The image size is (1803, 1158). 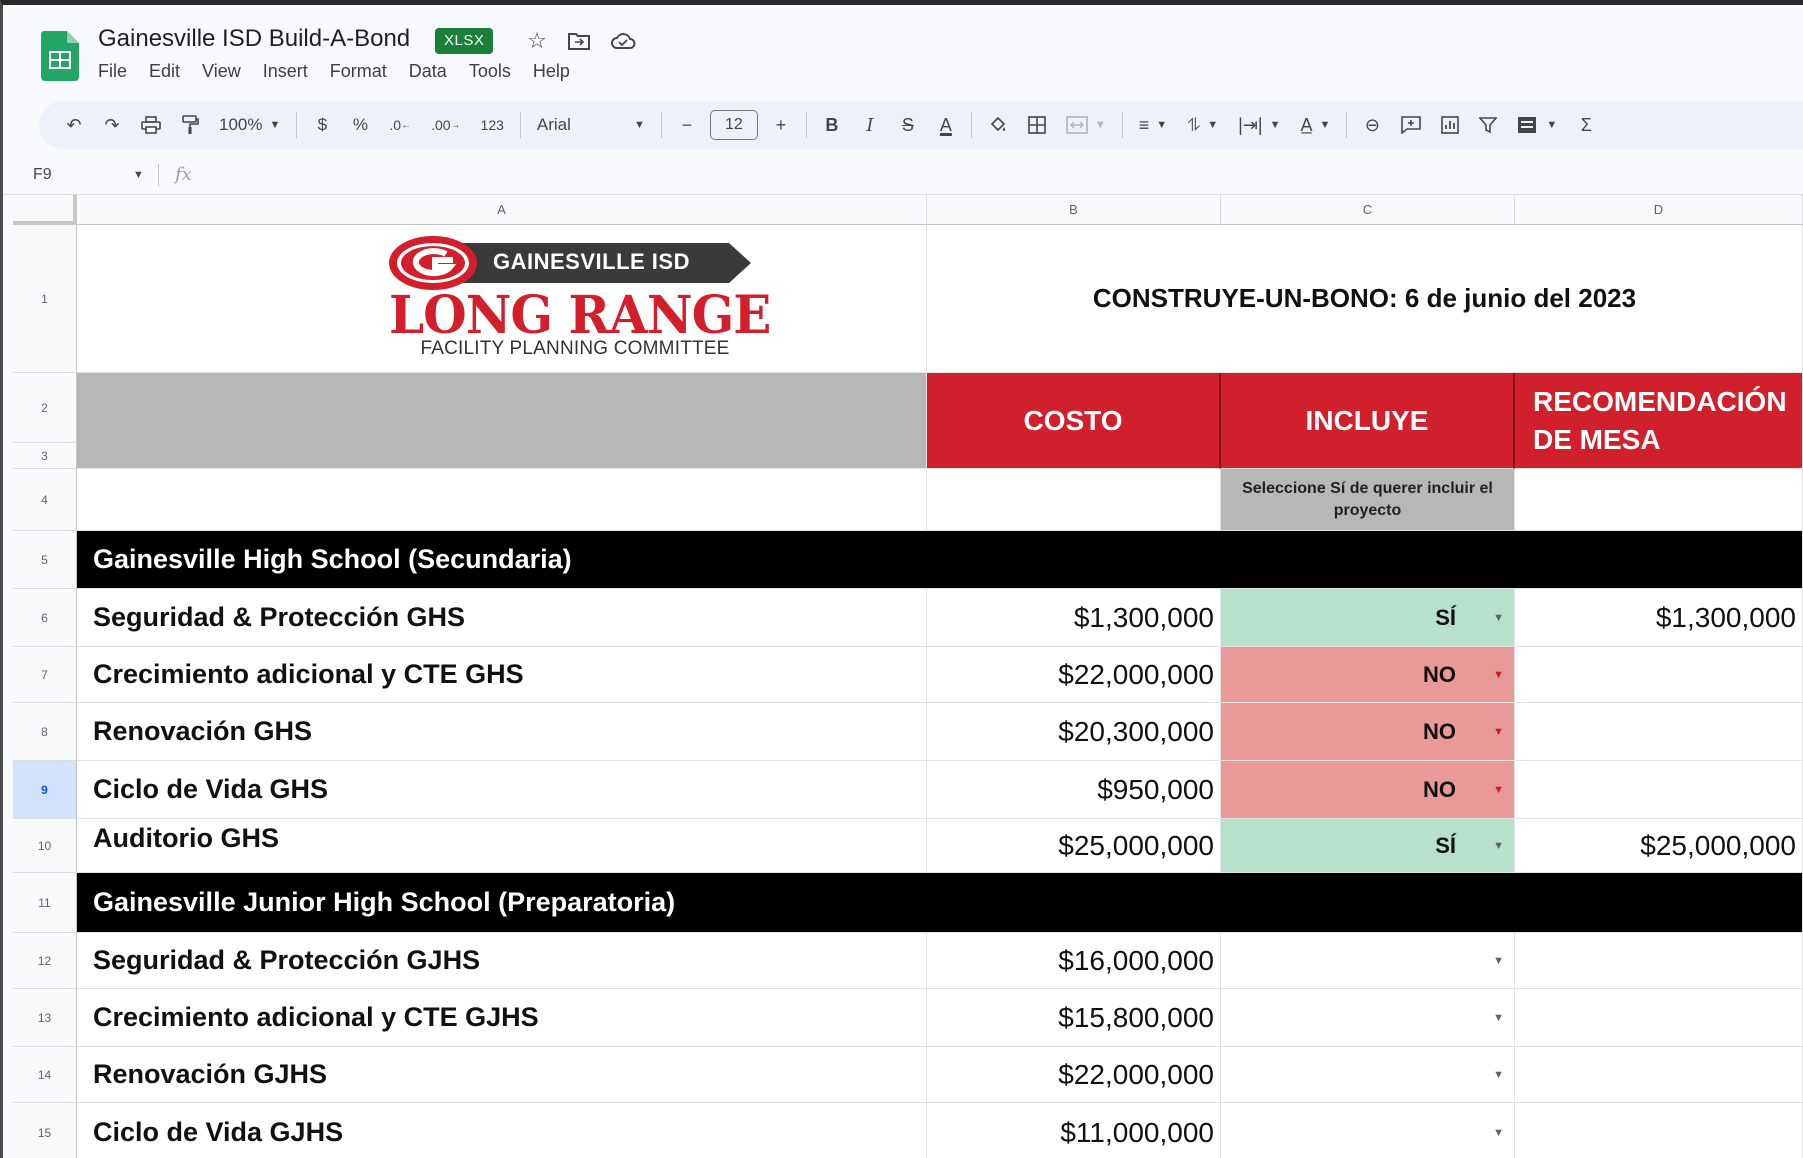 What do you see at coordinates (254, 39) in the screenshot?
I see `document-title: Gainesville ISD Build-A-Bond` at bounding box center [254, 39].